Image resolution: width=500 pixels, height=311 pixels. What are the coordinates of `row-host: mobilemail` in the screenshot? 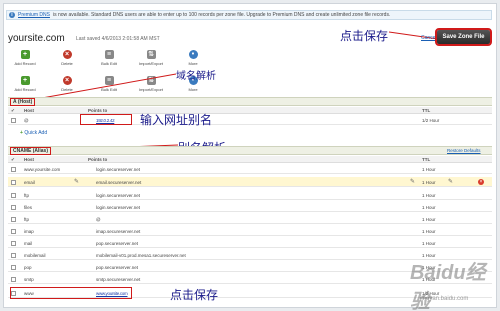 It's located at (35, 255).